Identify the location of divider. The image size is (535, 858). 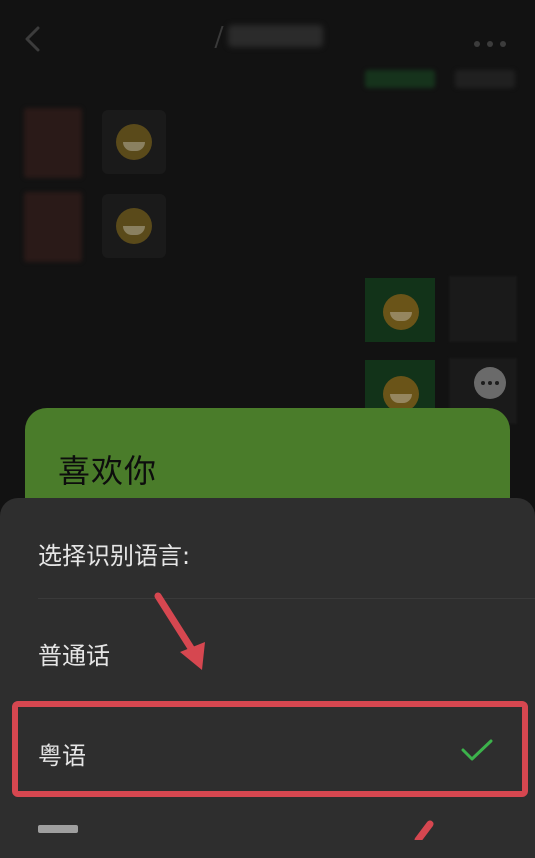
(286, 598).